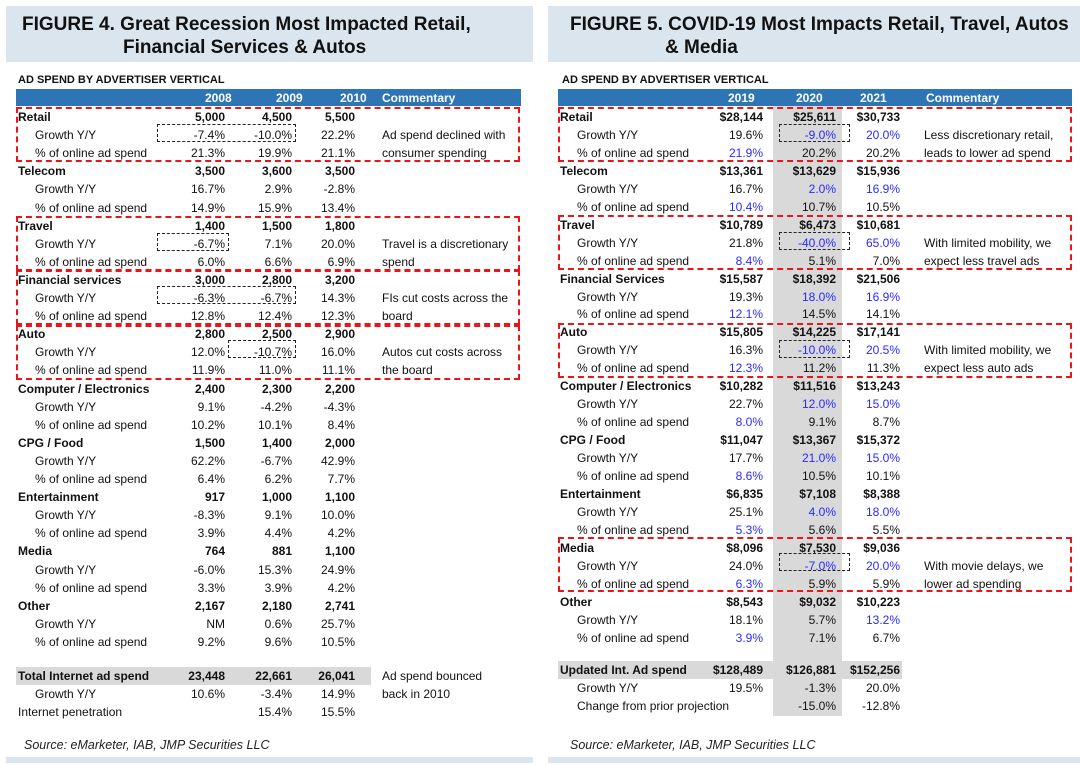 The width and height of the screenshot is (1080, 766). I want to click on cell-value-2010: 42.9%, so click(337, 460).